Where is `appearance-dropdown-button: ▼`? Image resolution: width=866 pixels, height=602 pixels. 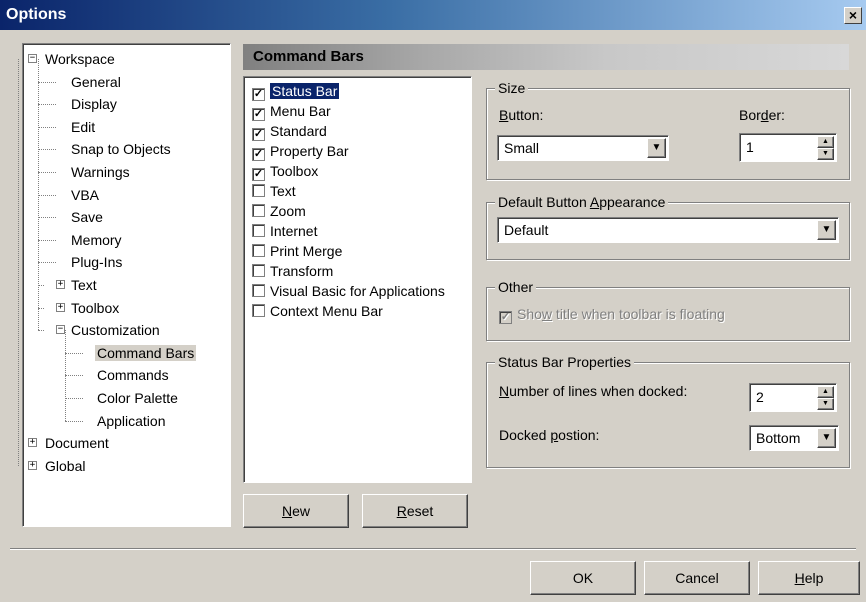
appearance-dropdown-button: ▼ is located at coordinates (826, 230).